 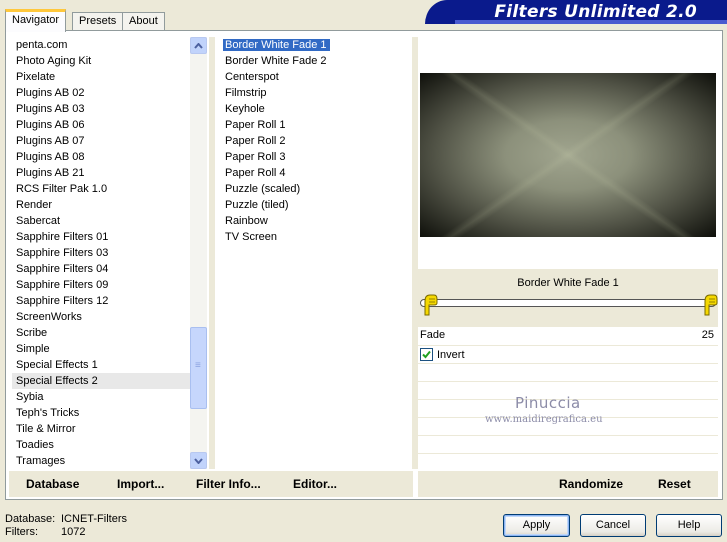 What do you see at coordinates (317, 125) in the screenshot?
I see `filter-item: Paper Roll 1` at bounding box center [317, 125].